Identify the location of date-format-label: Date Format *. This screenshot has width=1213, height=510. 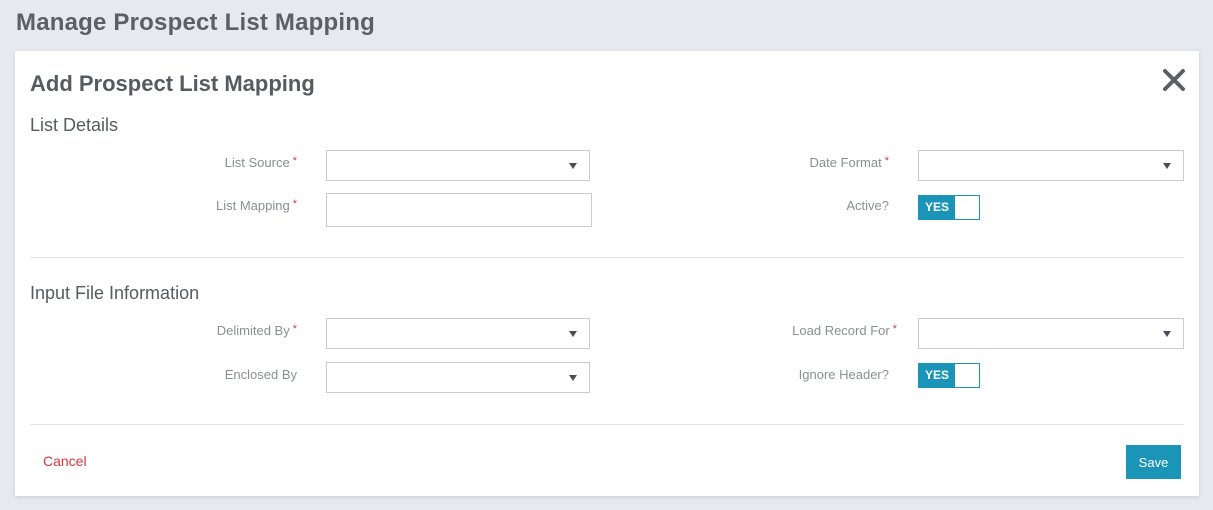
(849, 162).